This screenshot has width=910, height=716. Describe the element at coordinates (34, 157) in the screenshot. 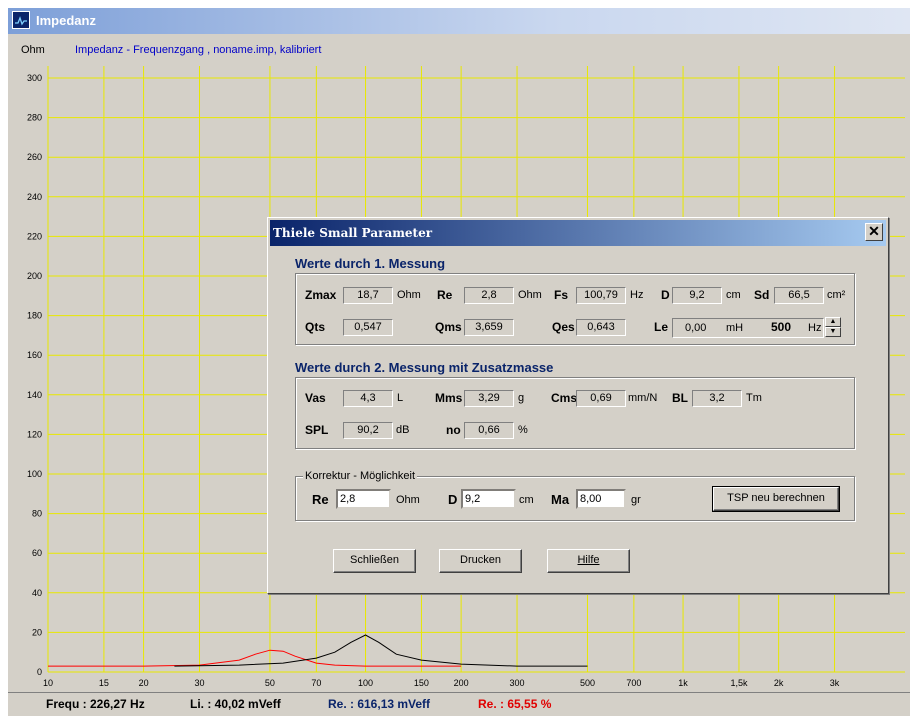

I see `y-tick-label: 260` at that location.